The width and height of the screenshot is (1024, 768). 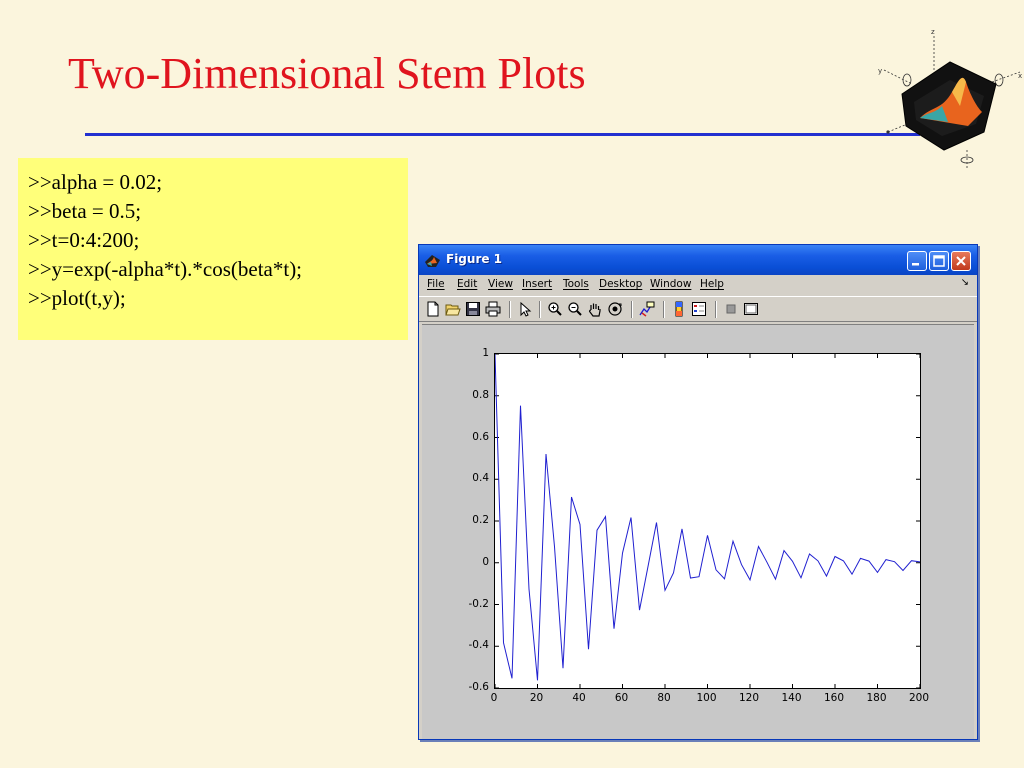 I want to click on minimize-icon, so click(x=915, y=264).